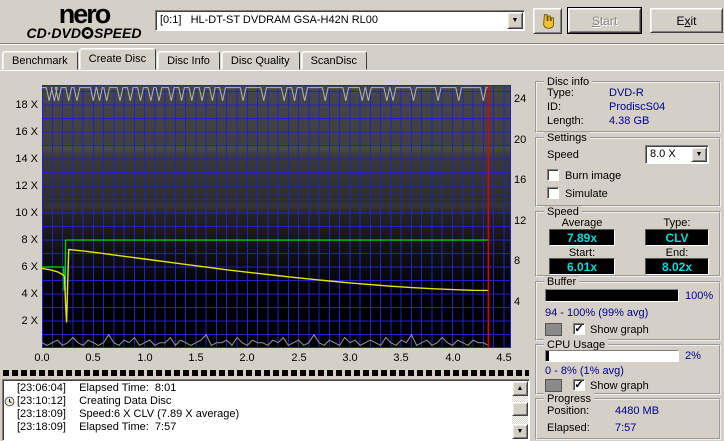  Describe the element at coordinates (40, 60) in the screenshot. I see `tab-benchmark: Benchmark` at that location.